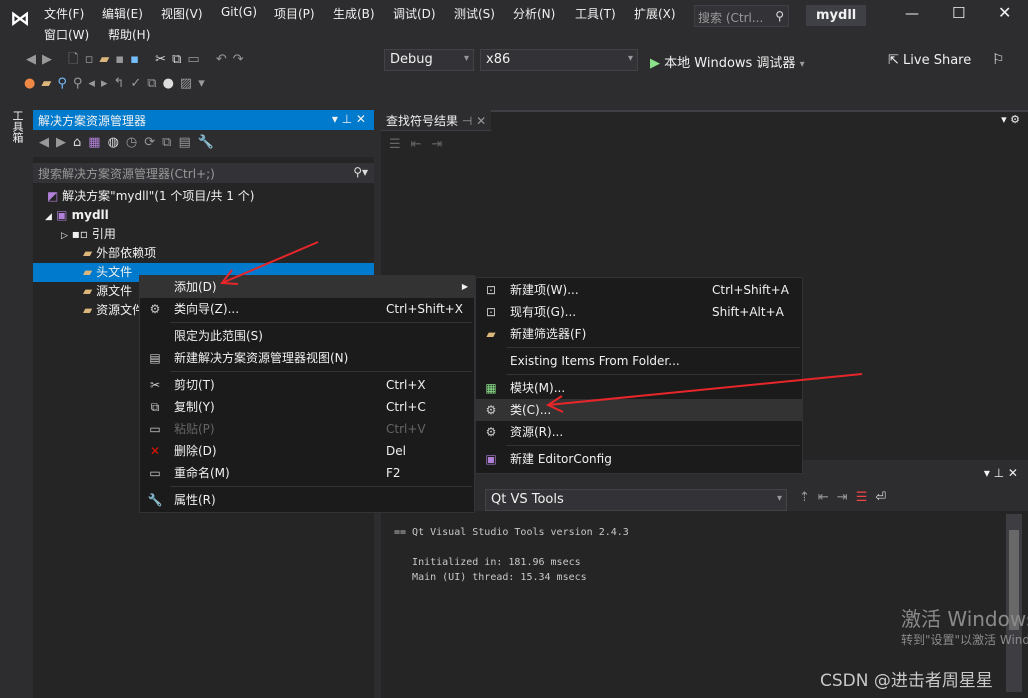  Describe the element at coordinates (704, 393) in the screenshot. I see `red-arrow-class` at that location.